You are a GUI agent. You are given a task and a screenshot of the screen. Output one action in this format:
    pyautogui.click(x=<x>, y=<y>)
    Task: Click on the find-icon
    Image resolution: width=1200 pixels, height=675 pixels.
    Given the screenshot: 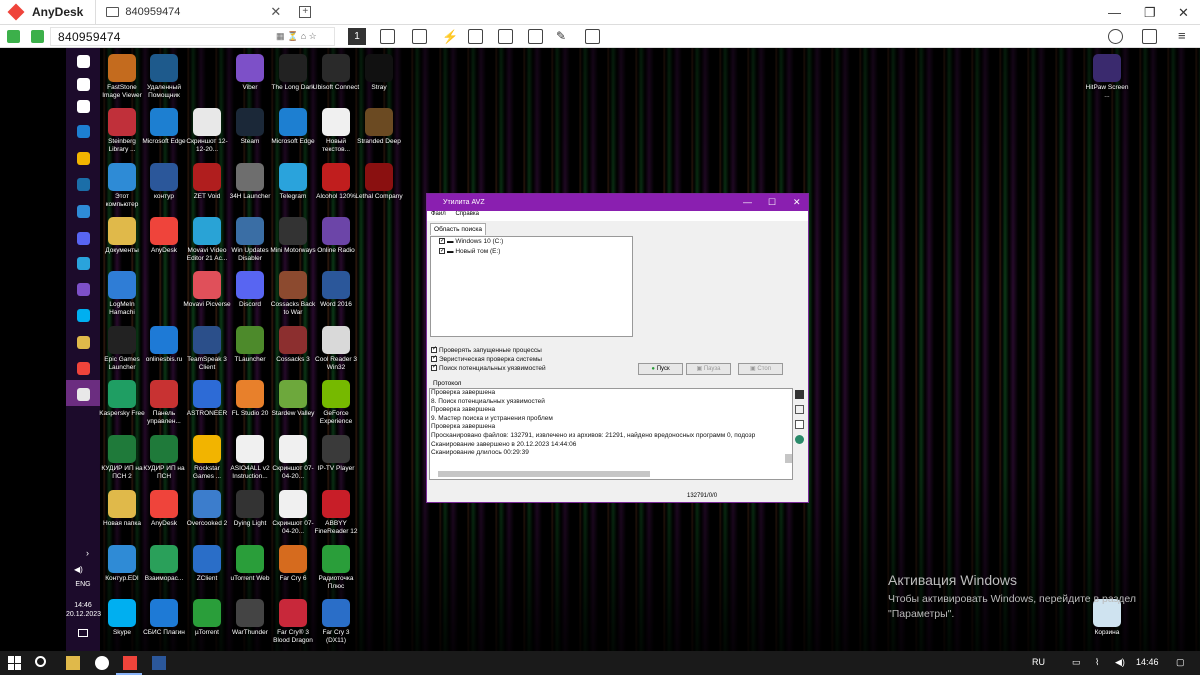 What is the action you would take?
    pyautogui.click(x=799, y=409)
    